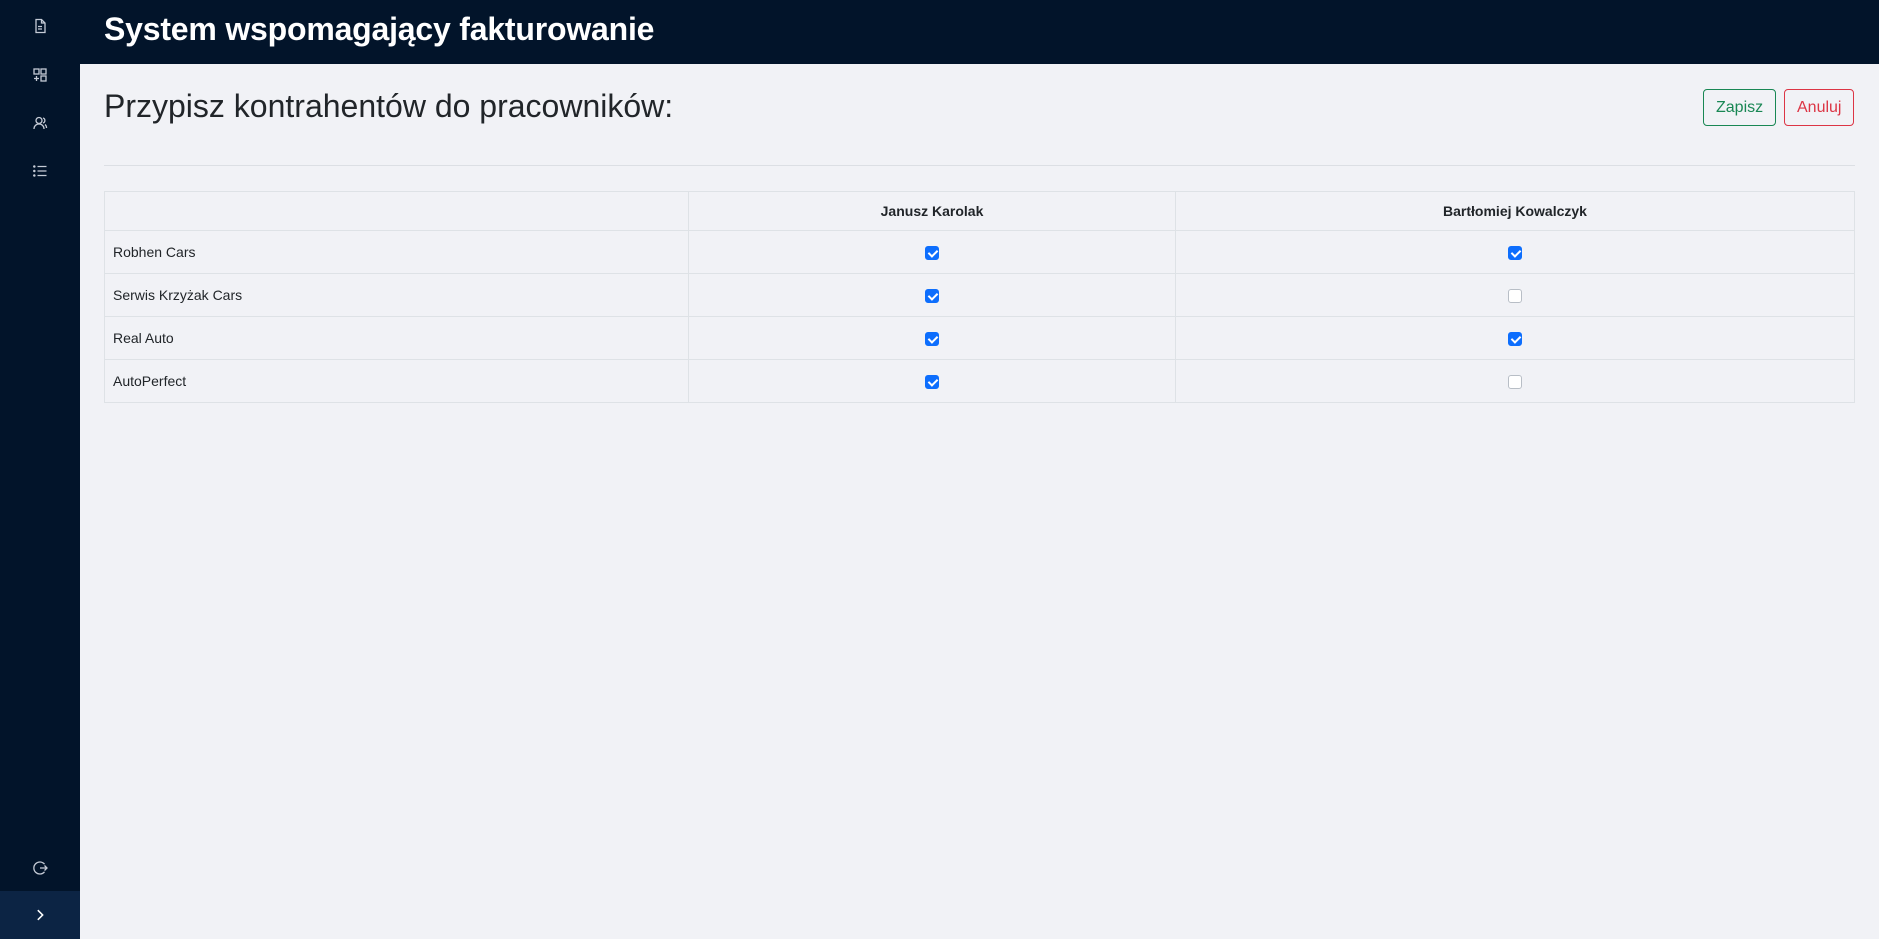 This screenshot has height=939, width=1879. I want to click on divider, so click(979, 165).